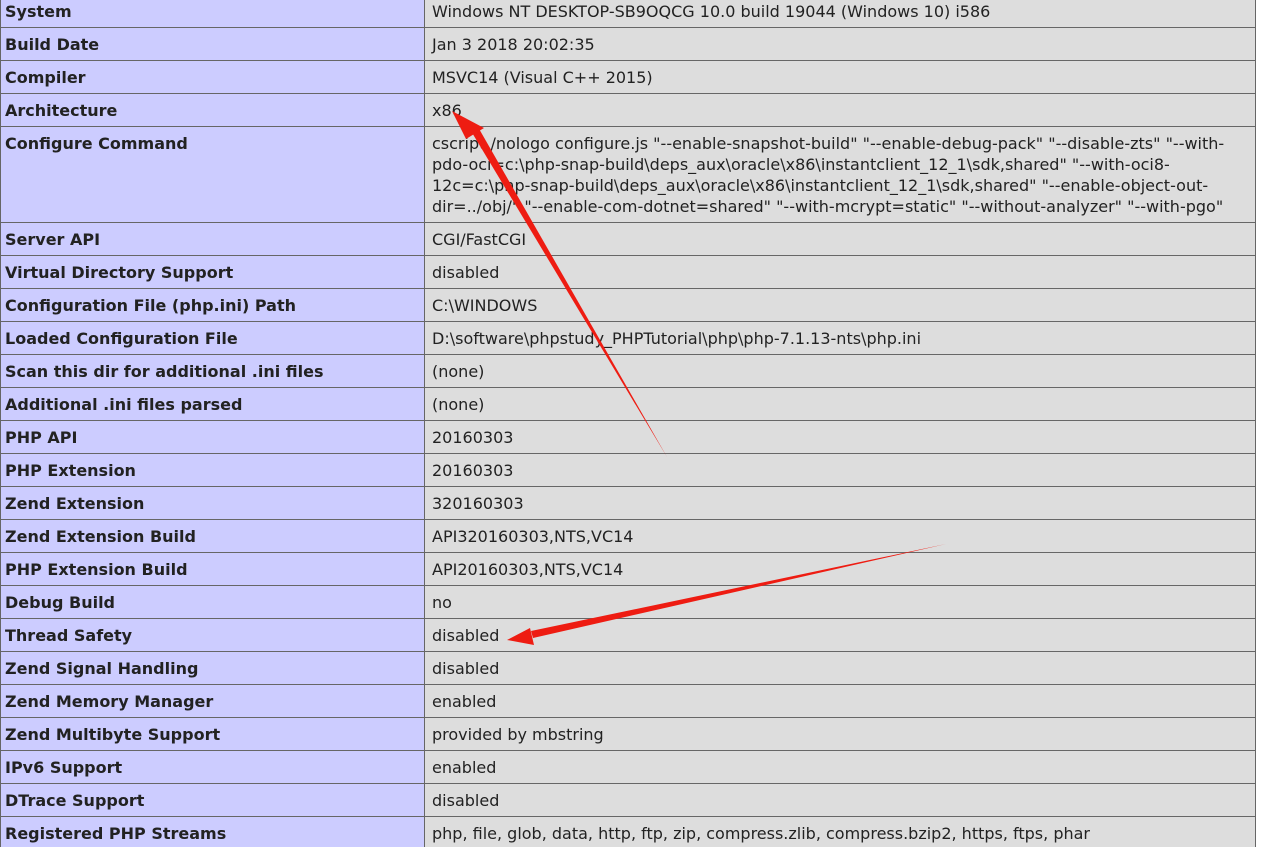 The height and width of the screenshot is (847, 1264). I want to click on row-value: C:\WINDOWS, so click(840, 305).